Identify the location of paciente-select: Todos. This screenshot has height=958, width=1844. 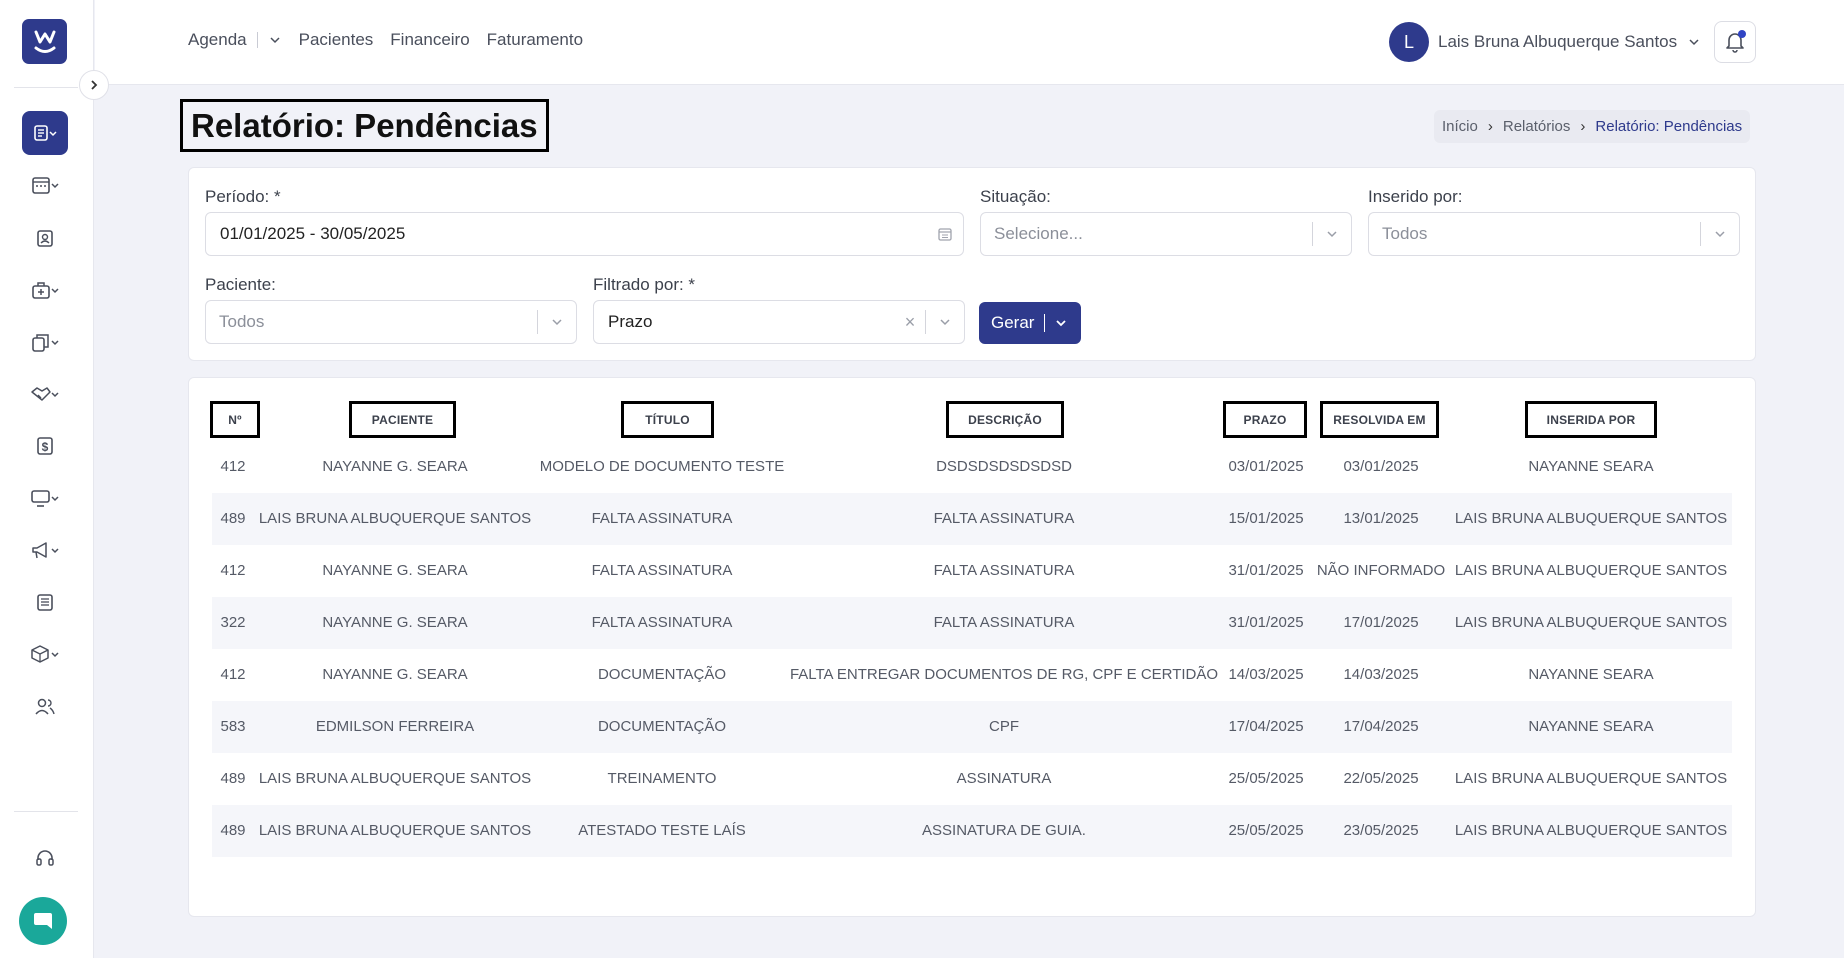
(391, 322).